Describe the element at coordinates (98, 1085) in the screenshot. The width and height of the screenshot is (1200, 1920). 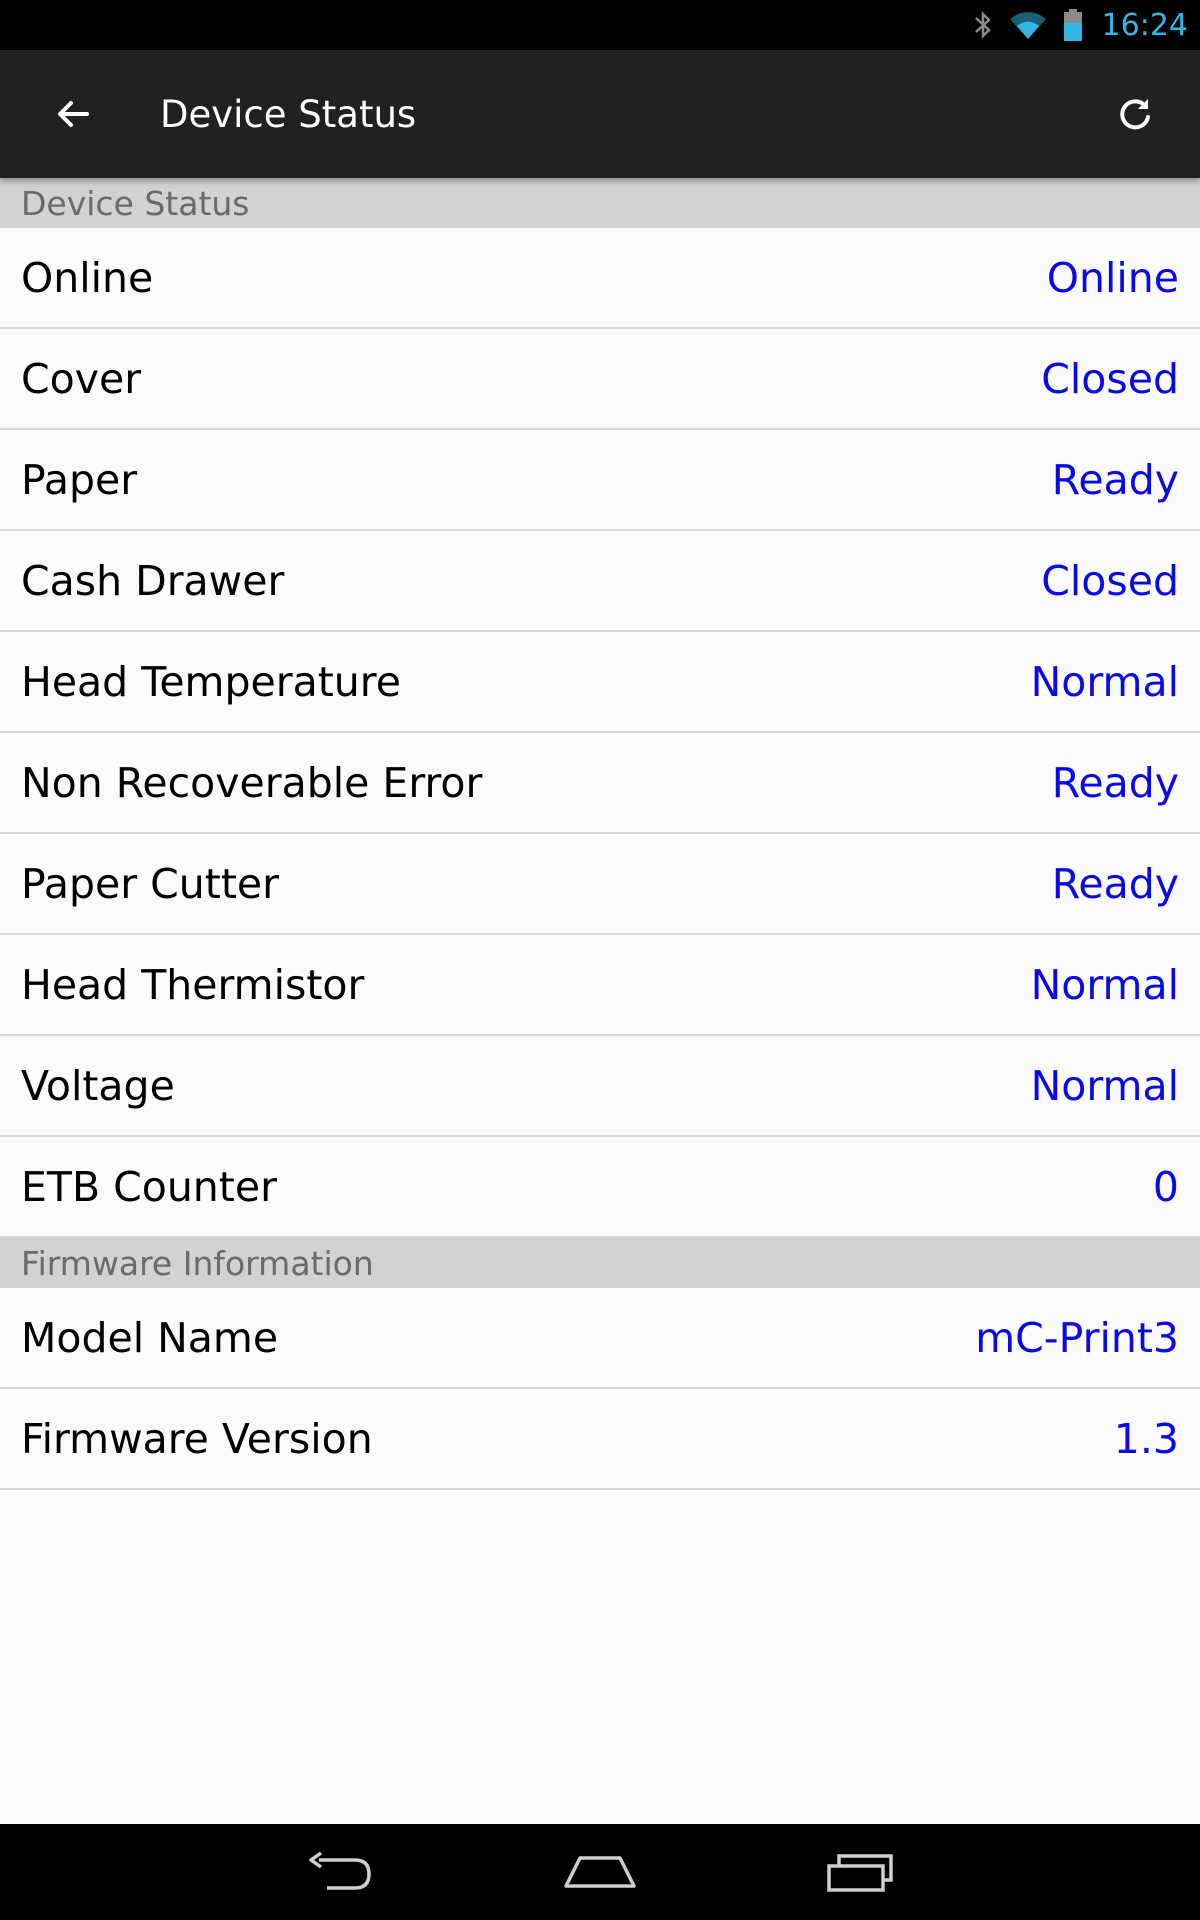
I see `row-label: Voltage` at that location.